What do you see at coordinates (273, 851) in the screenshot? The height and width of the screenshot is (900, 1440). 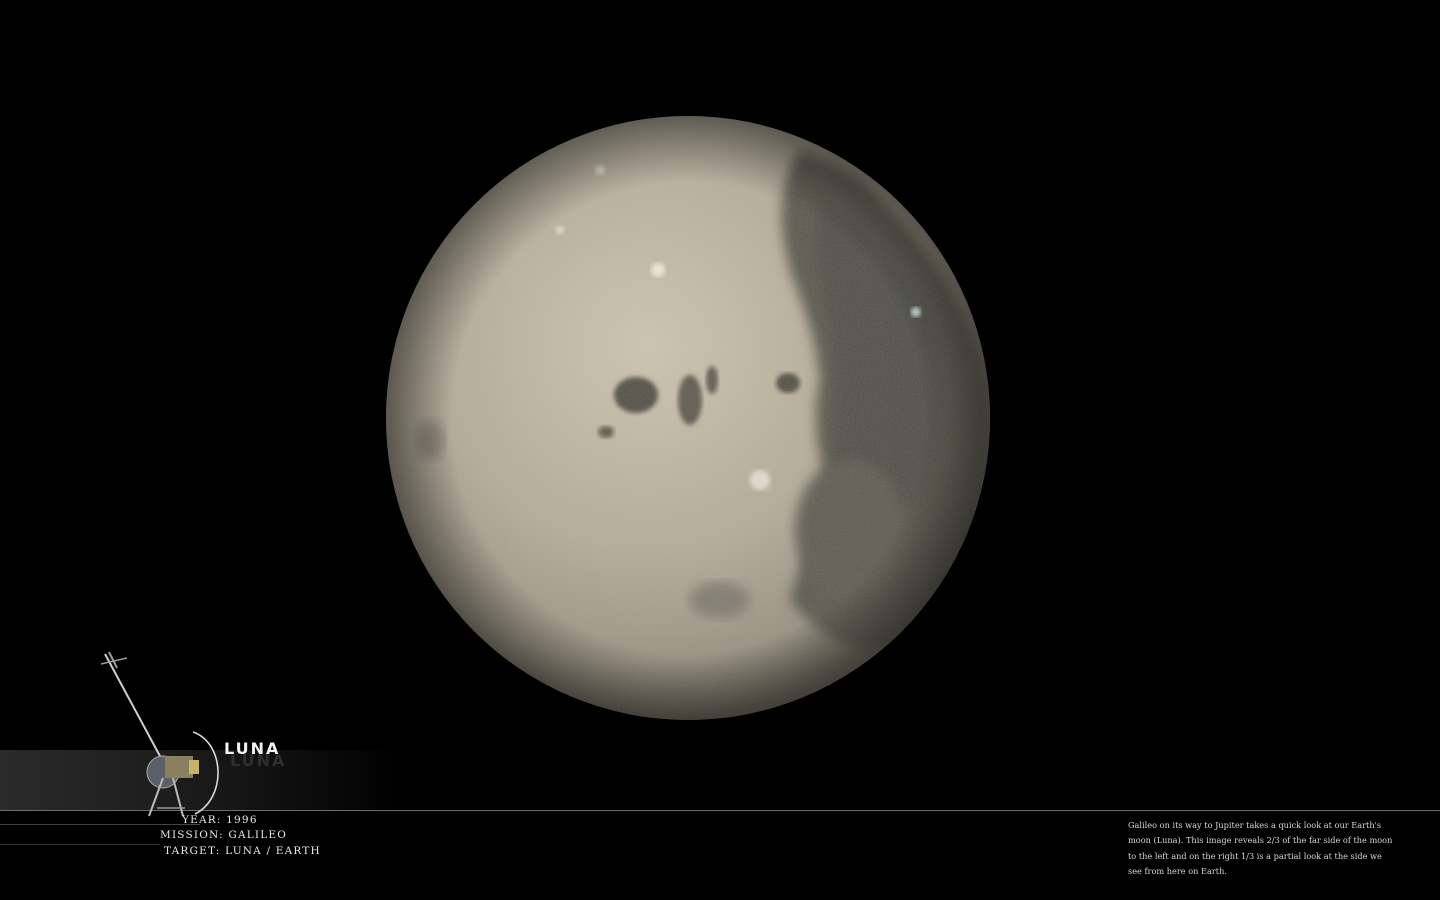 I see `target-value: LUNA / EARTH` at bounding box center [273, 851].